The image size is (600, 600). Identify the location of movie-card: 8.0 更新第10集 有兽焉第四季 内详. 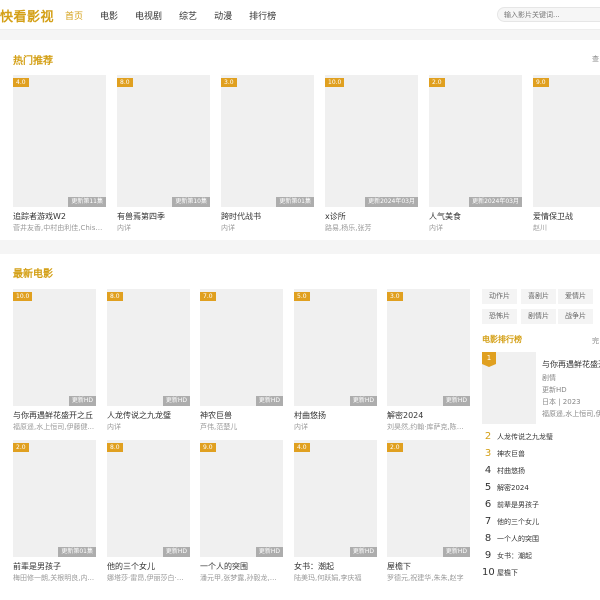
(163, 159).